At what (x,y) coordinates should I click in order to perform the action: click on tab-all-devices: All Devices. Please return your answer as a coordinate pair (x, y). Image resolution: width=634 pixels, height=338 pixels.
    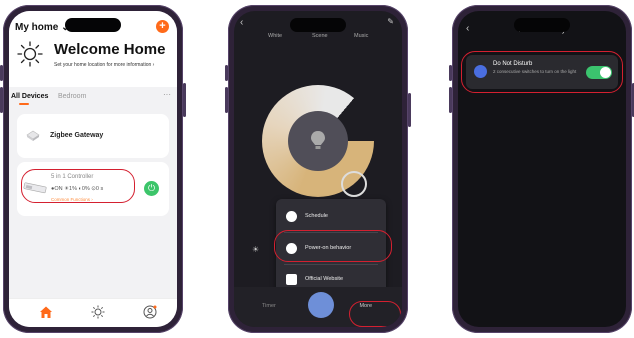
    Looking at the image, I should click on (29, 96).